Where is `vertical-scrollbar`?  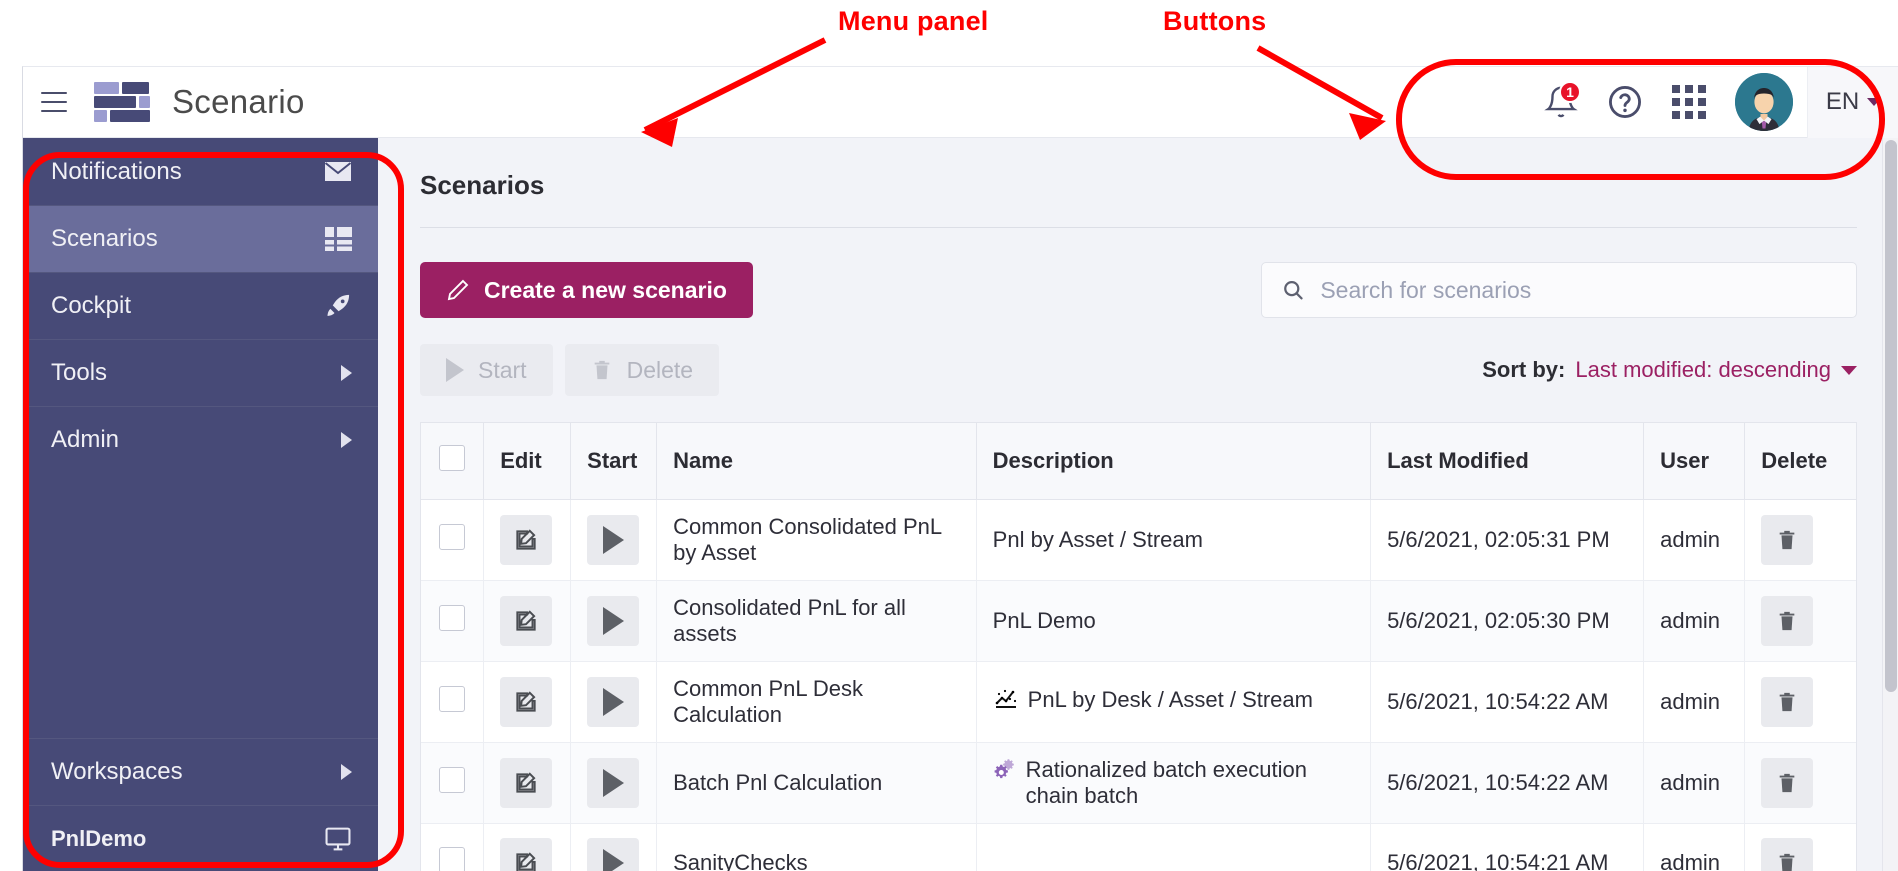
vertical-scrollbar is located at coordinates (1890, 504).